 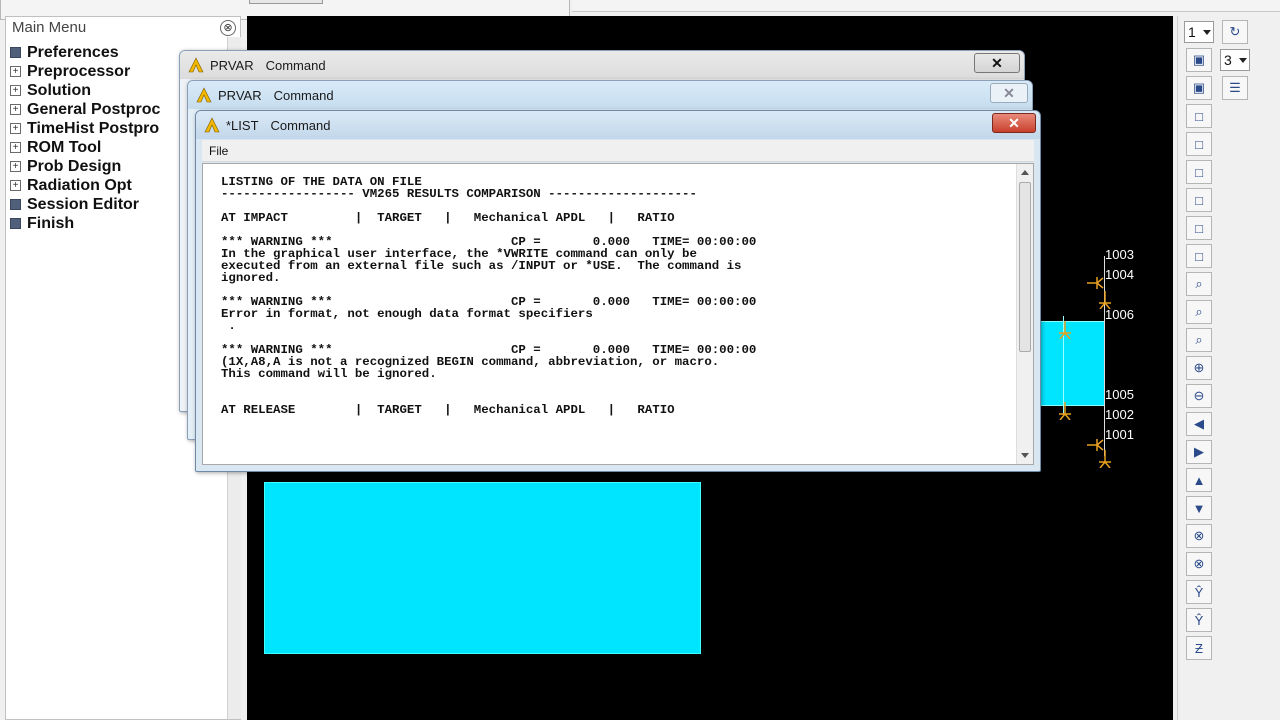 What do you see at coordinates (242, 125) in the screenshot?
I see `window-title: *LIST` at bounding box center [242, 125].